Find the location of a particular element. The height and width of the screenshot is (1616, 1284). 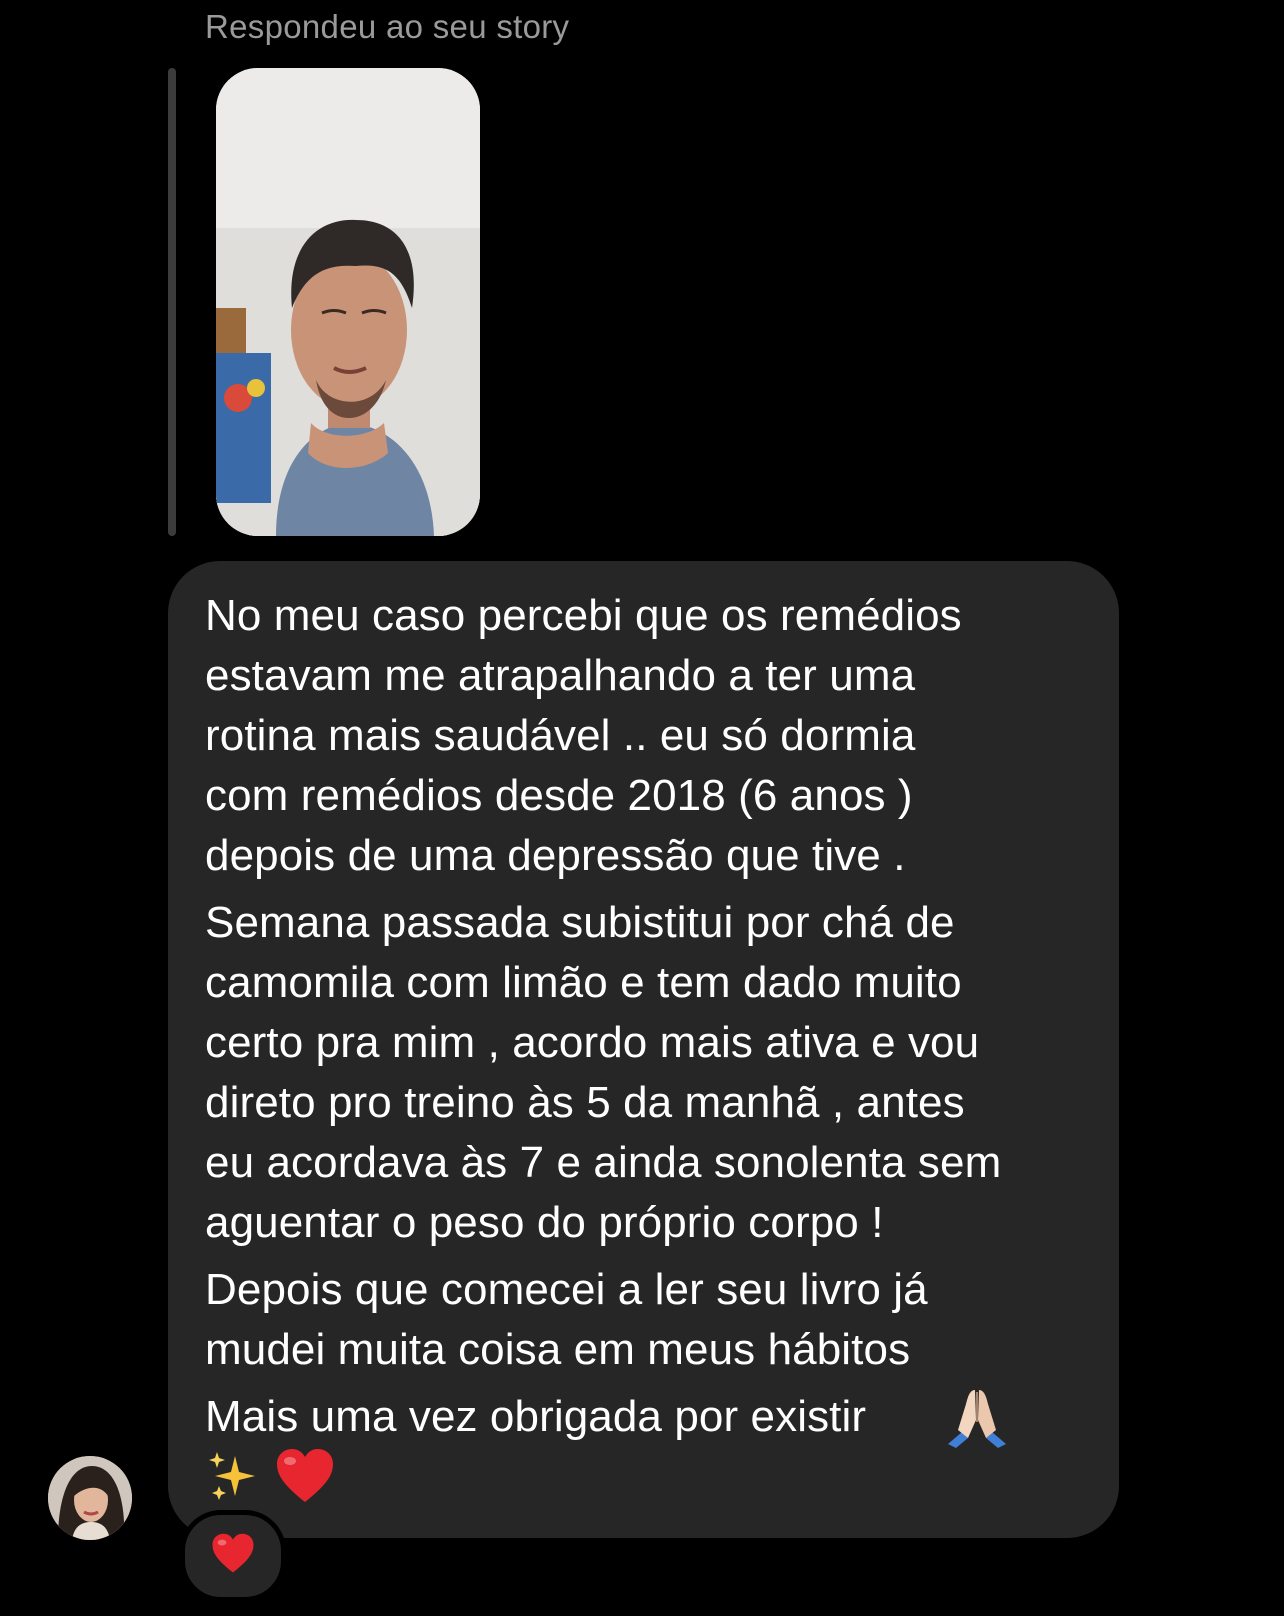

sparkles-icon is located at coordinates (233, 1478).